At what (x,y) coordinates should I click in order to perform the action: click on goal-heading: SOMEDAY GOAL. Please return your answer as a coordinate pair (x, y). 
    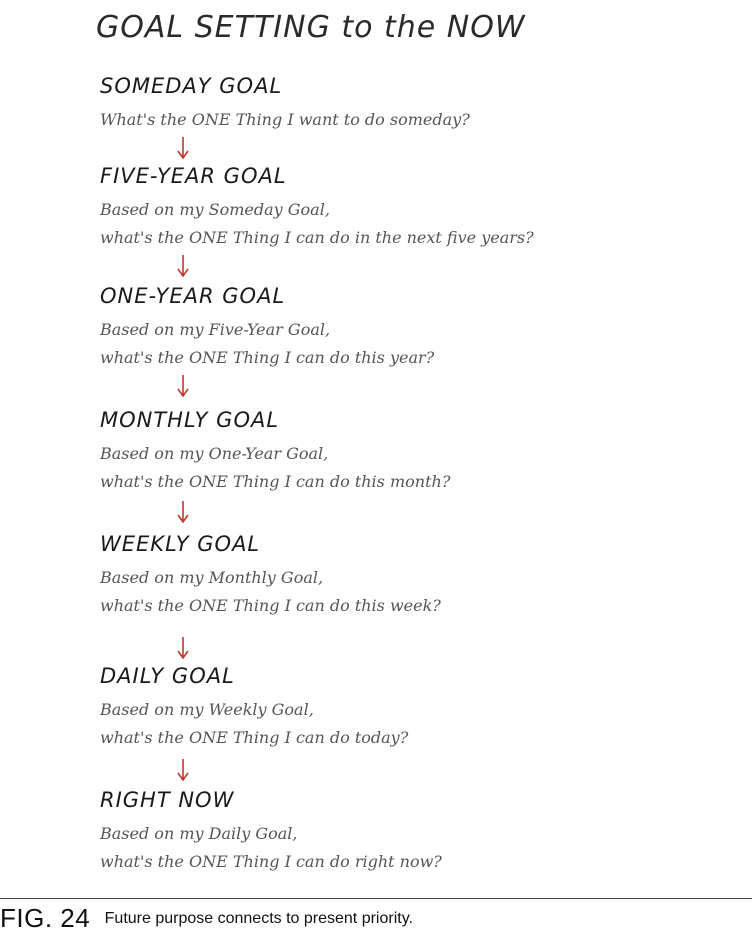
    Looking at the image, I should click on (191, 86).